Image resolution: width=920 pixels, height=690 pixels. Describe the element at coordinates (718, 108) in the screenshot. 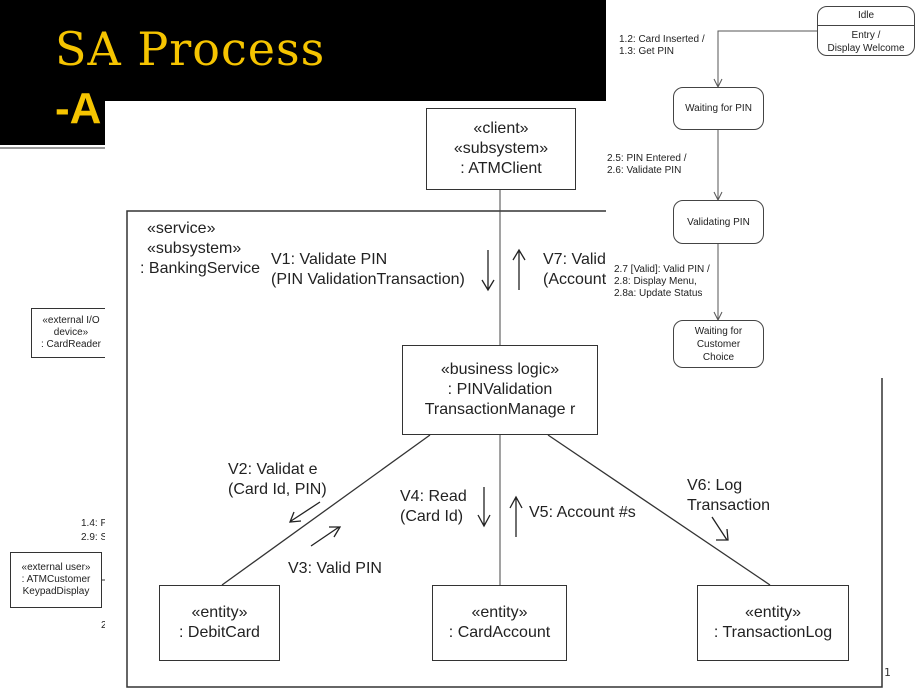

I see `state-waiting-for-pin: Waiting for PIN` at that location.